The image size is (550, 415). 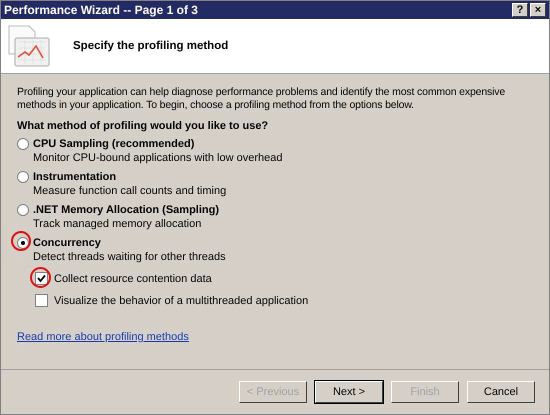 What do you see at coordinates (113, 144) in the screenshot?
I see `method-label: CPU Sampling (recommended)` at bounding box center [113, 144].